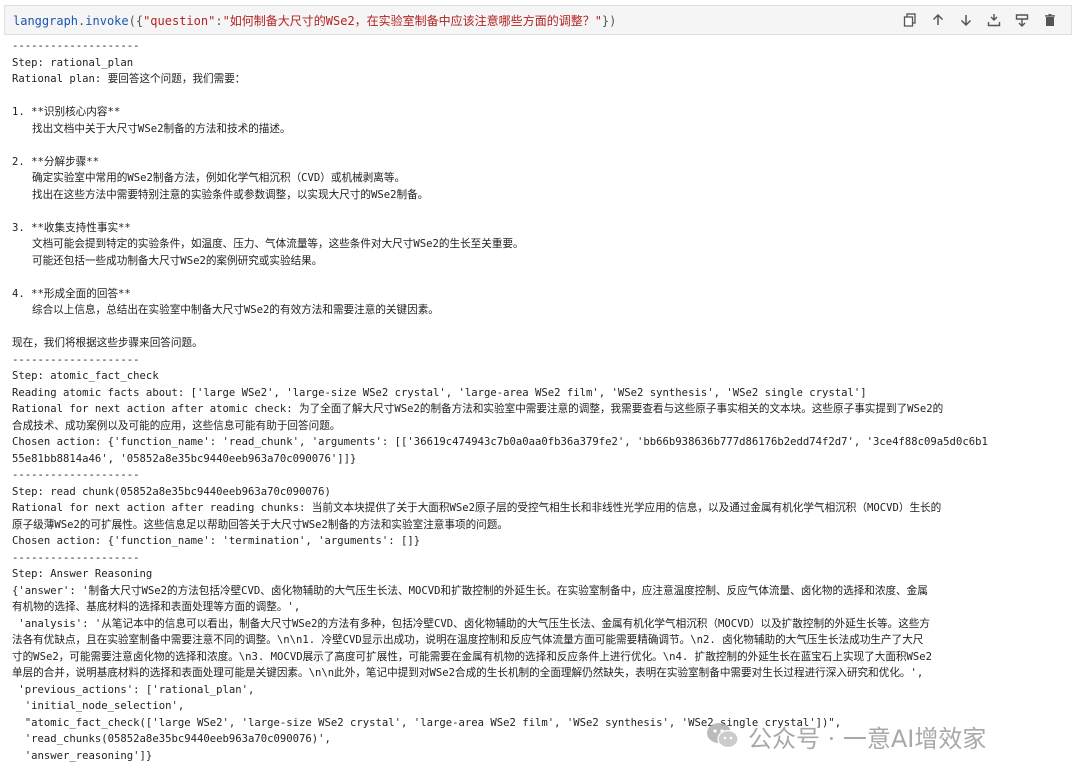 The height and width of the screenshot is (777, 1080). I want to click on output-line: Step: rational_plan, so click(73, 62).